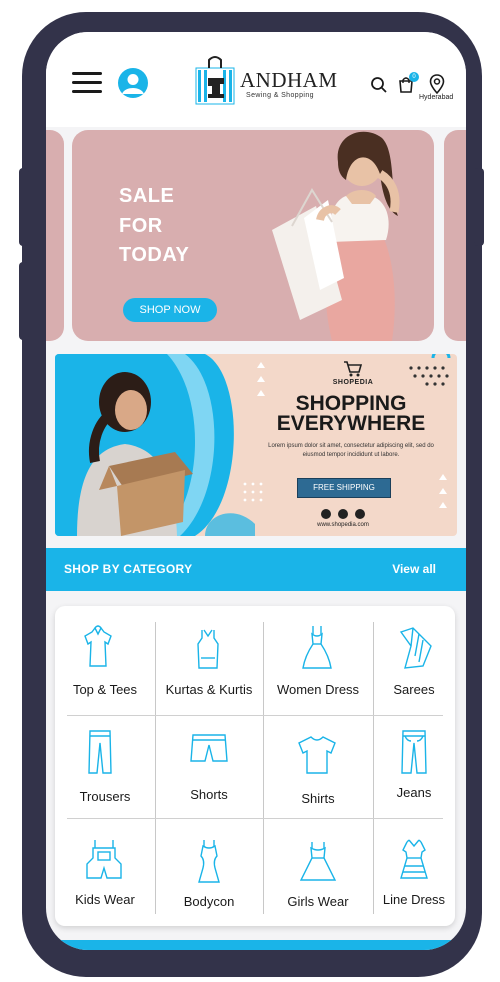 The image size is (500, 982). I want to click on brand-logo: ANDHAM Sewing & Shopping, so click(265, 82).